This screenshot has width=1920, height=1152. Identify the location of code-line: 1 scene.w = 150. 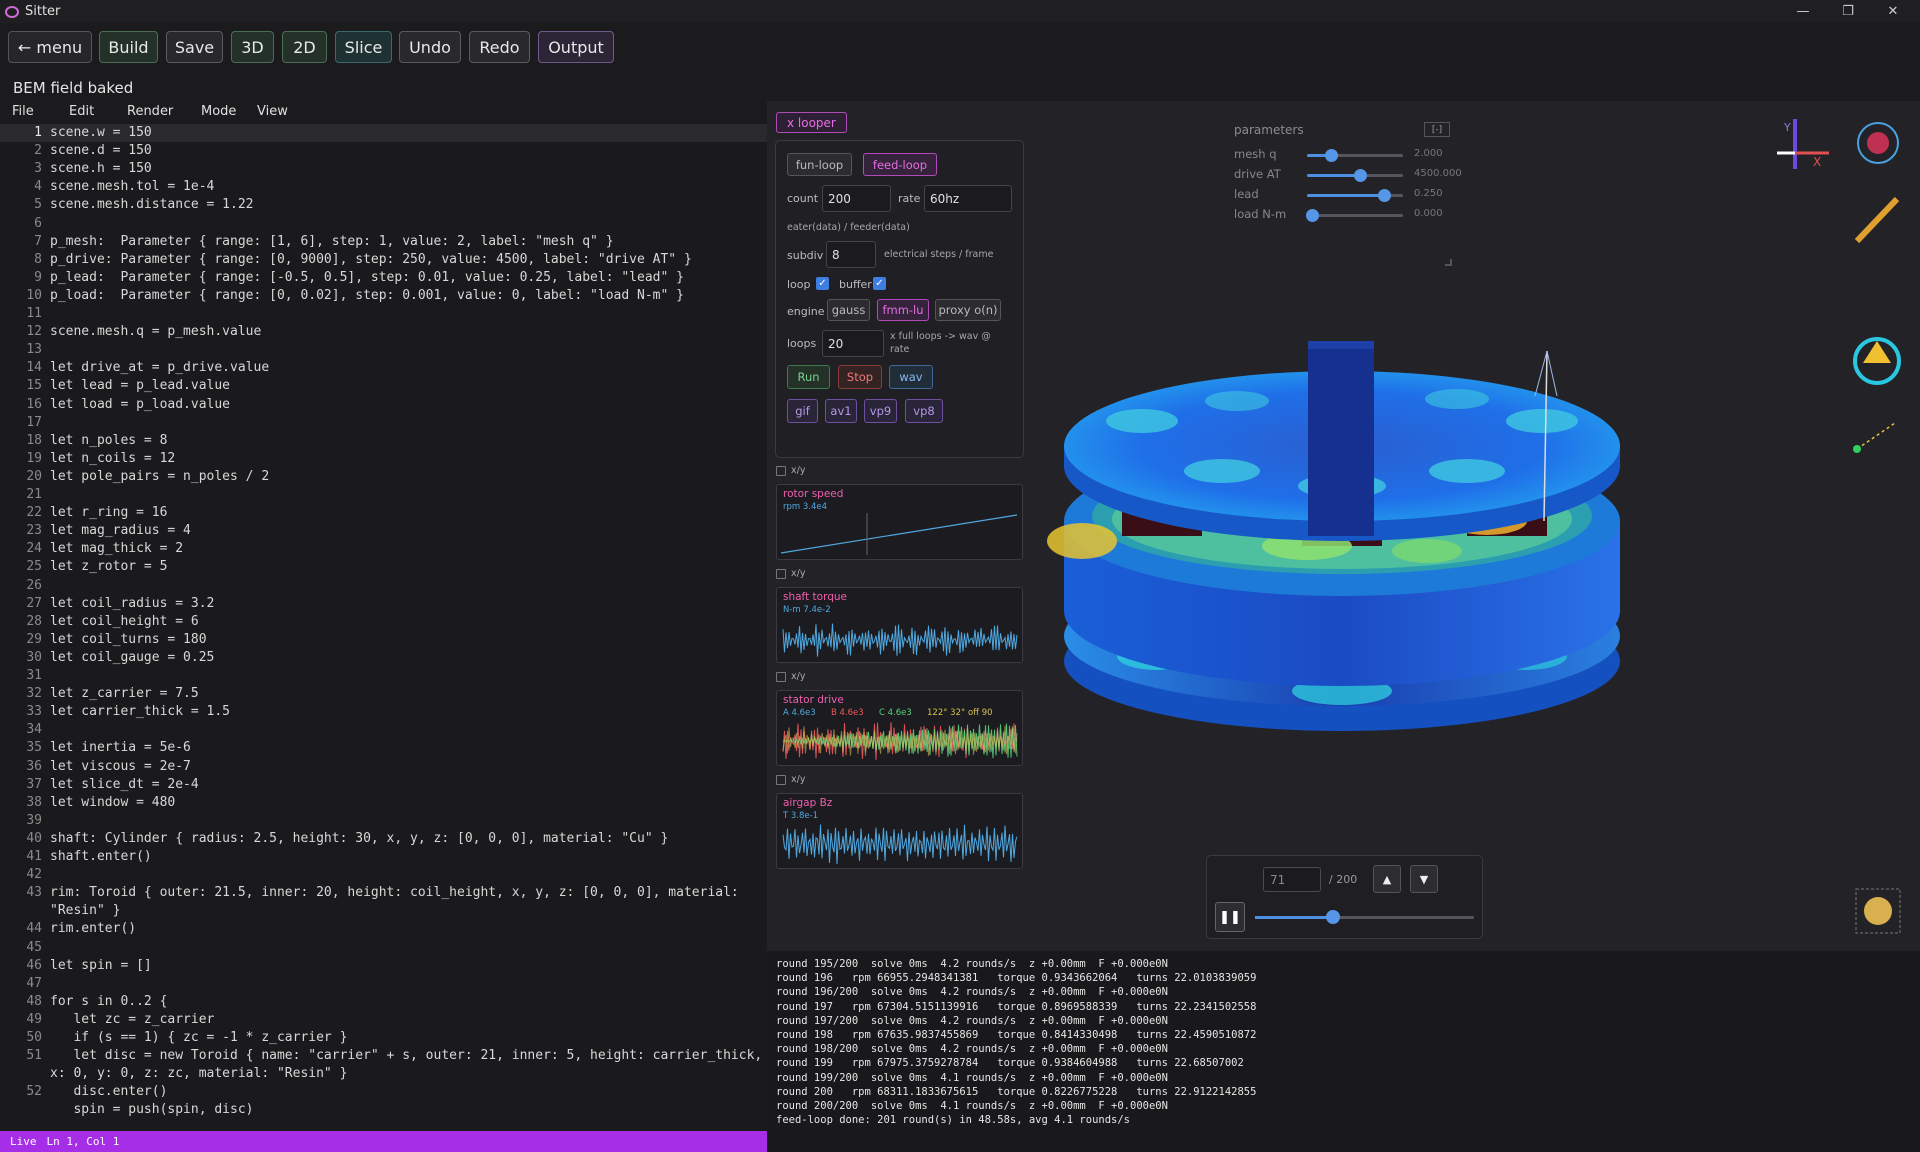
(383, 133).